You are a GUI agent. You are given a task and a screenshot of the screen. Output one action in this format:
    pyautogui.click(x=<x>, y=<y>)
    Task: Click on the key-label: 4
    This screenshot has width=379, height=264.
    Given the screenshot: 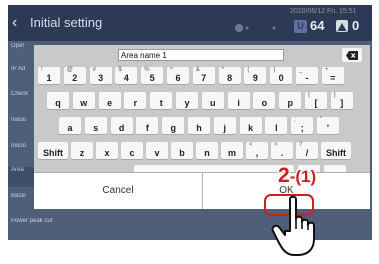 What is the action you would take?
    pyautogui.click(x=126, y=78)
    